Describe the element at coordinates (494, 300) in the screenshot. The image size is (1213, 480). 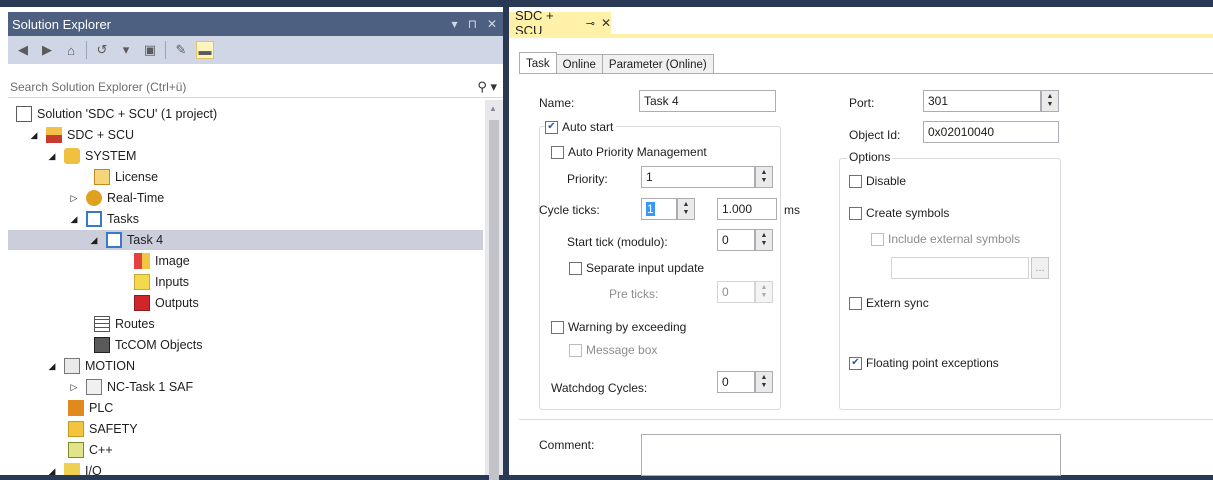
I see `scrollbar-thumb` at that location.